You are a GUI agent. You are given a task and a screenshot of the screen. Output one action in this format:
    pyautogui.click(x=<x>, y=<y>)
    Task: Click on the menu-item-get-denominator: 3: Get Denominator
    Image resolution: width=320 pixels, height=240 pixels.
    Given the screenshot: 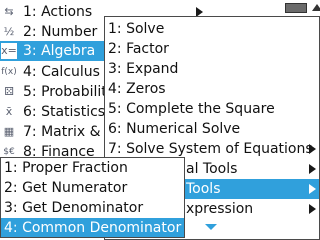 What is the action you would take?
    pyautogui.click(x=92, y=208)
    